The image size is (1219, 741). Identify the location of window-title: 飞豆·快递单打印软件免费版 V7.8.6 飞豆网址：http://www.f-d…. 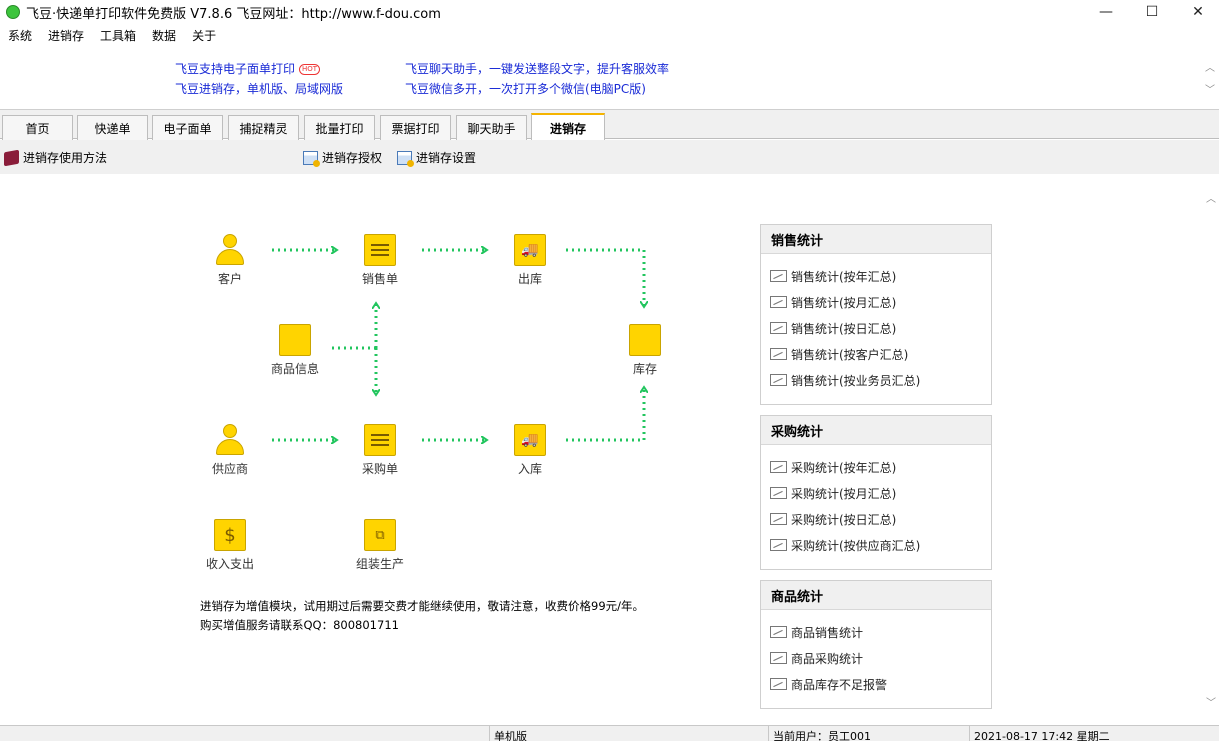
(233, 14).